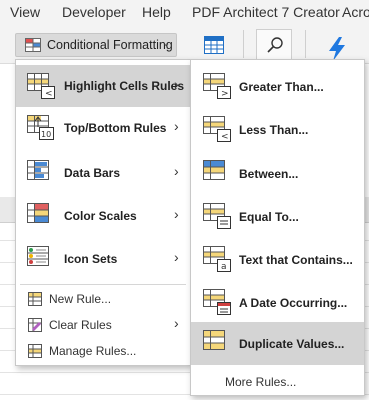  Describe the element at coordinates (41, 128) in the screenshot. I see `top-bottom-icon: 10` at that location.